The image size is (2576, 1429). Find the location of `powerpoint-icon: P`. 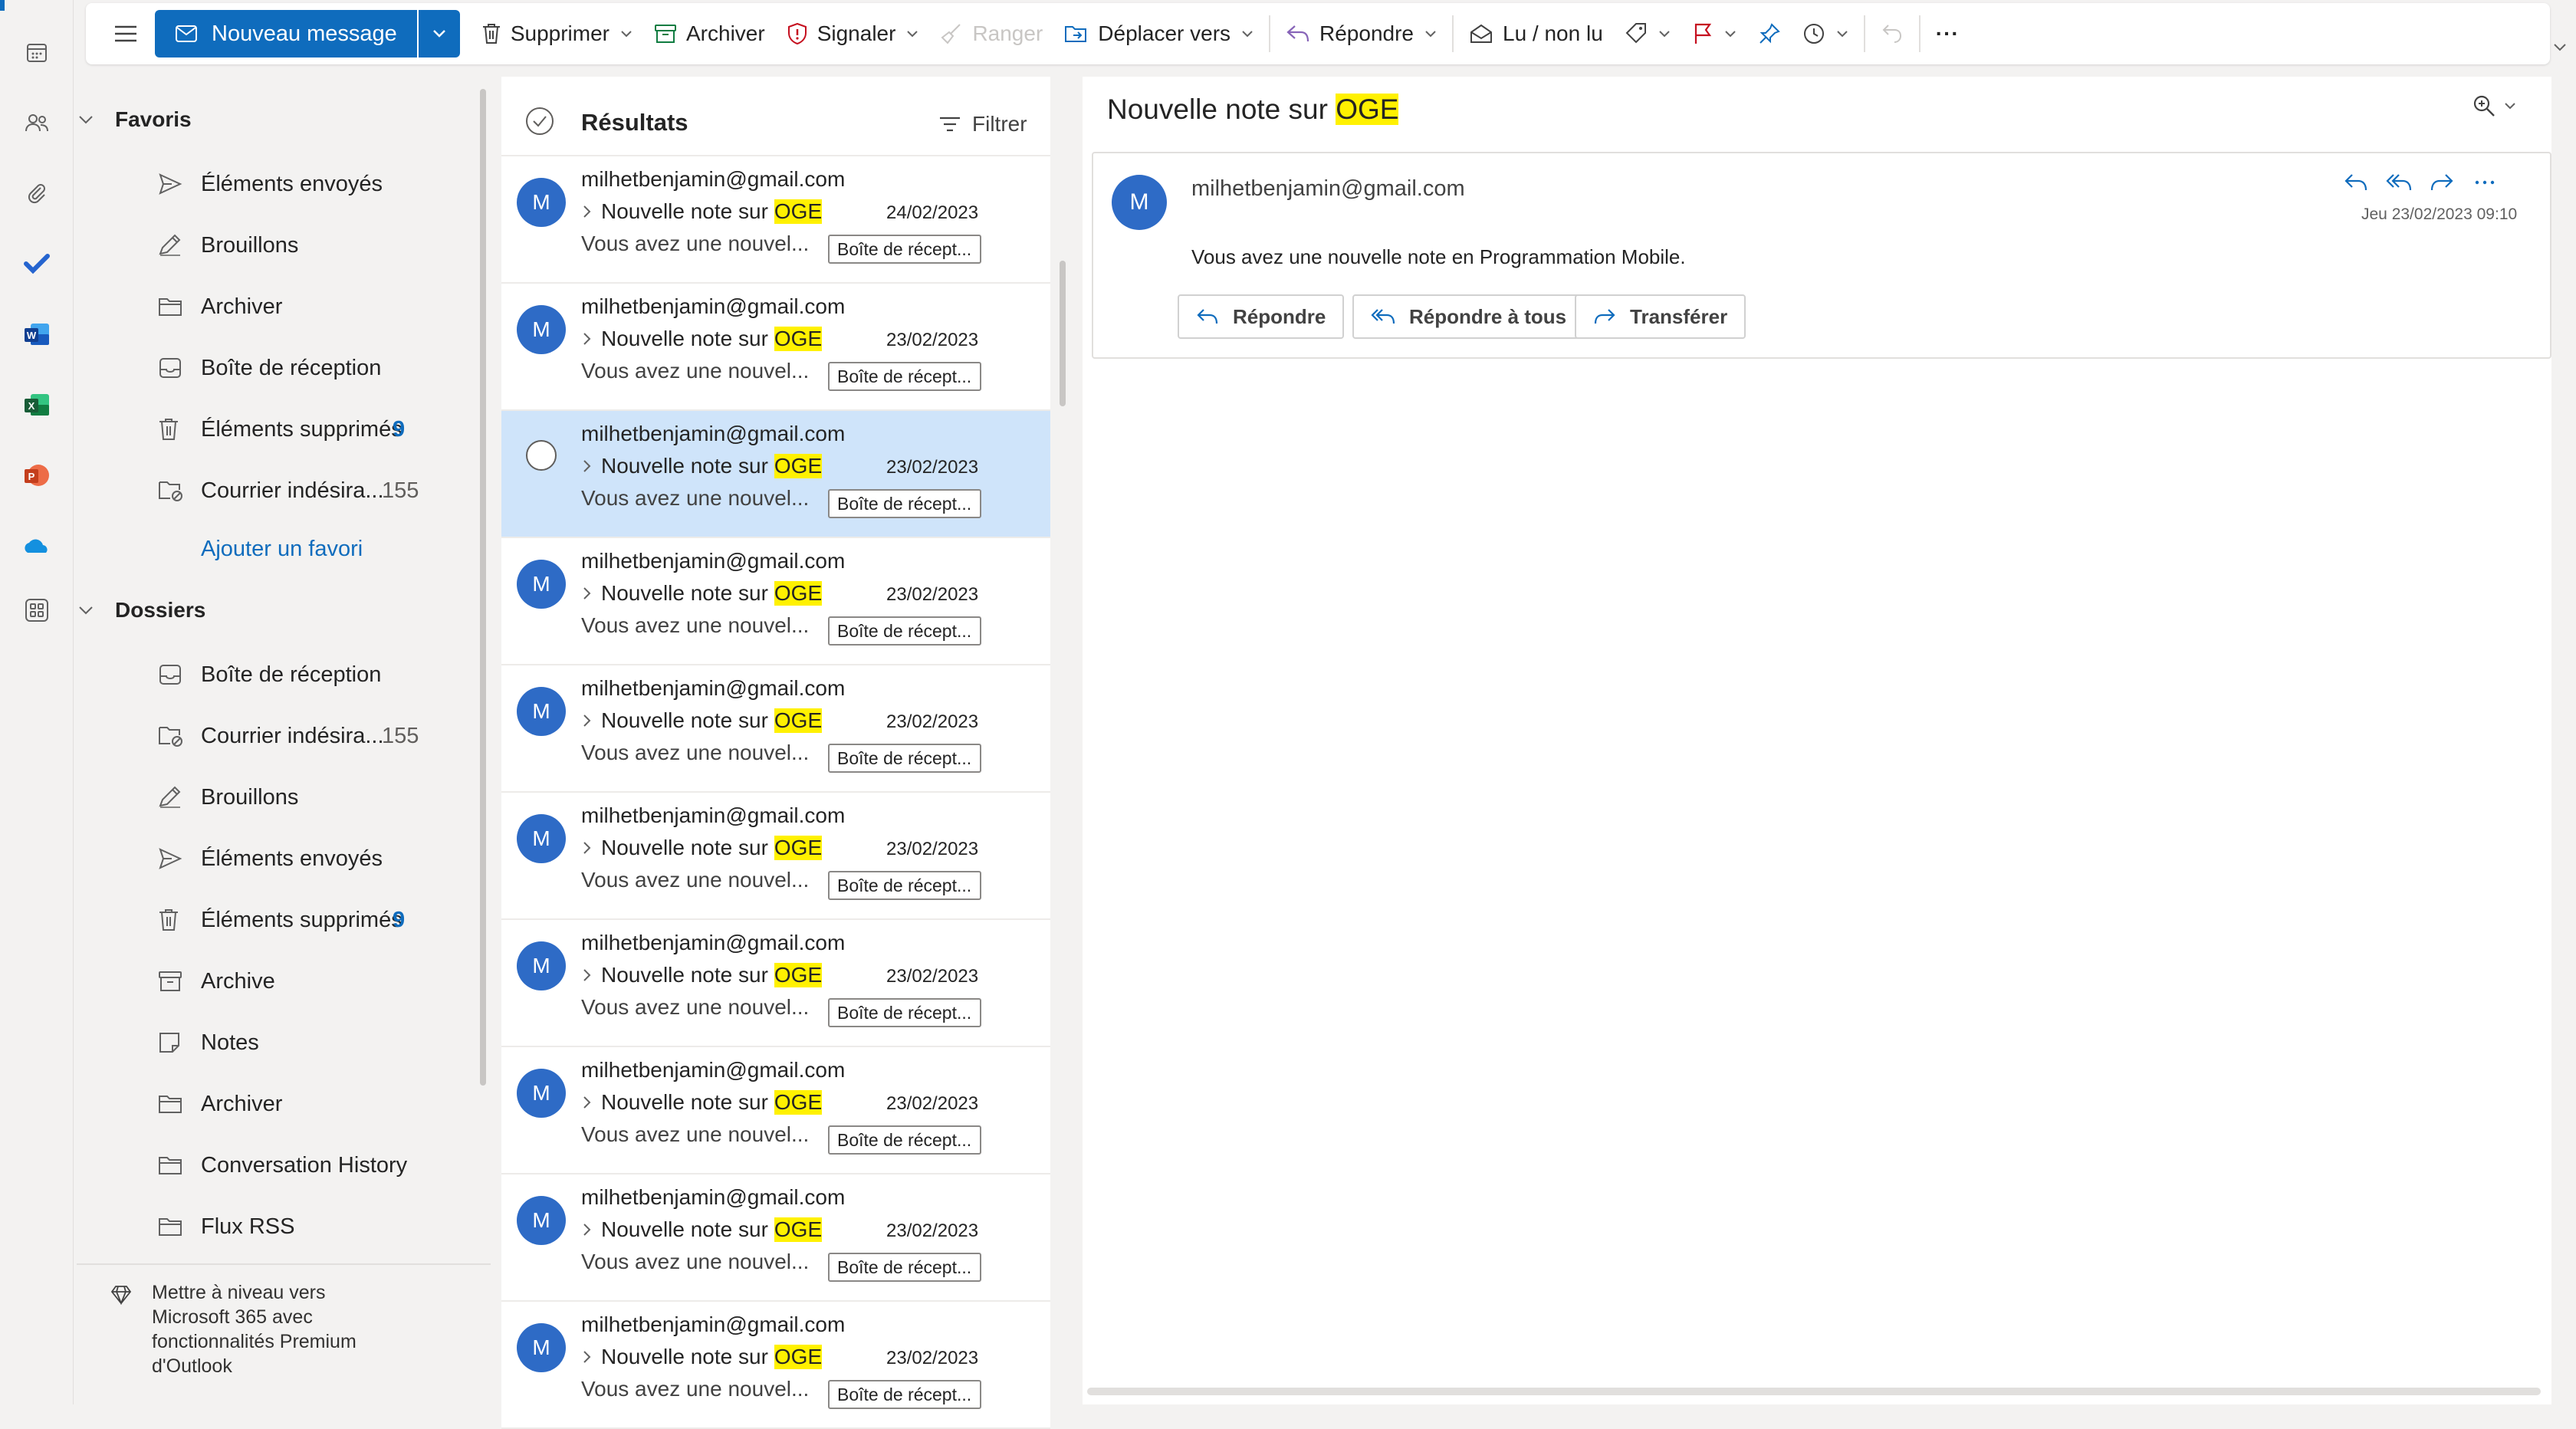

powerpoint-icon: P is located at coordinates (36, 475).